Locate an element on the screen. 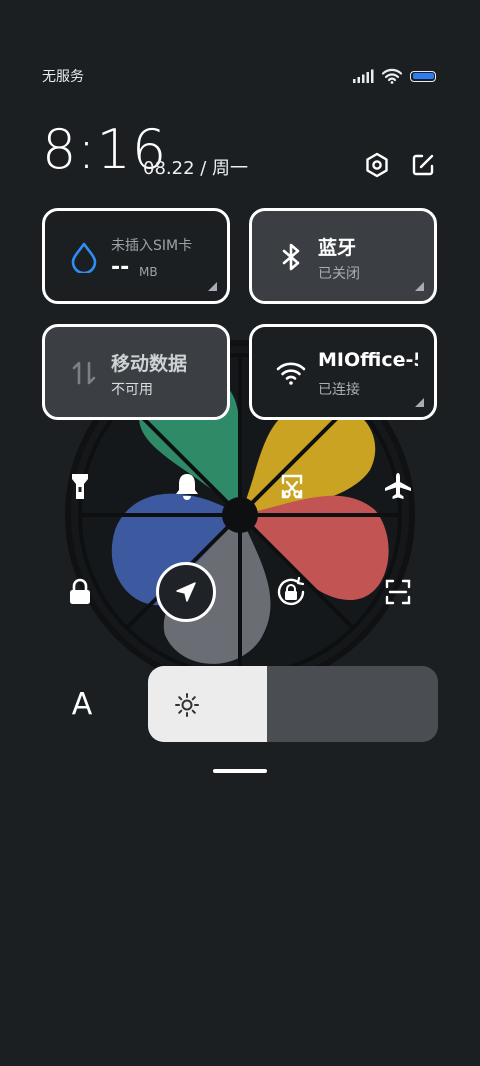 The width and height of the screenshot is (480, 1066). brightness-slider is located at coordinates (293, 704).